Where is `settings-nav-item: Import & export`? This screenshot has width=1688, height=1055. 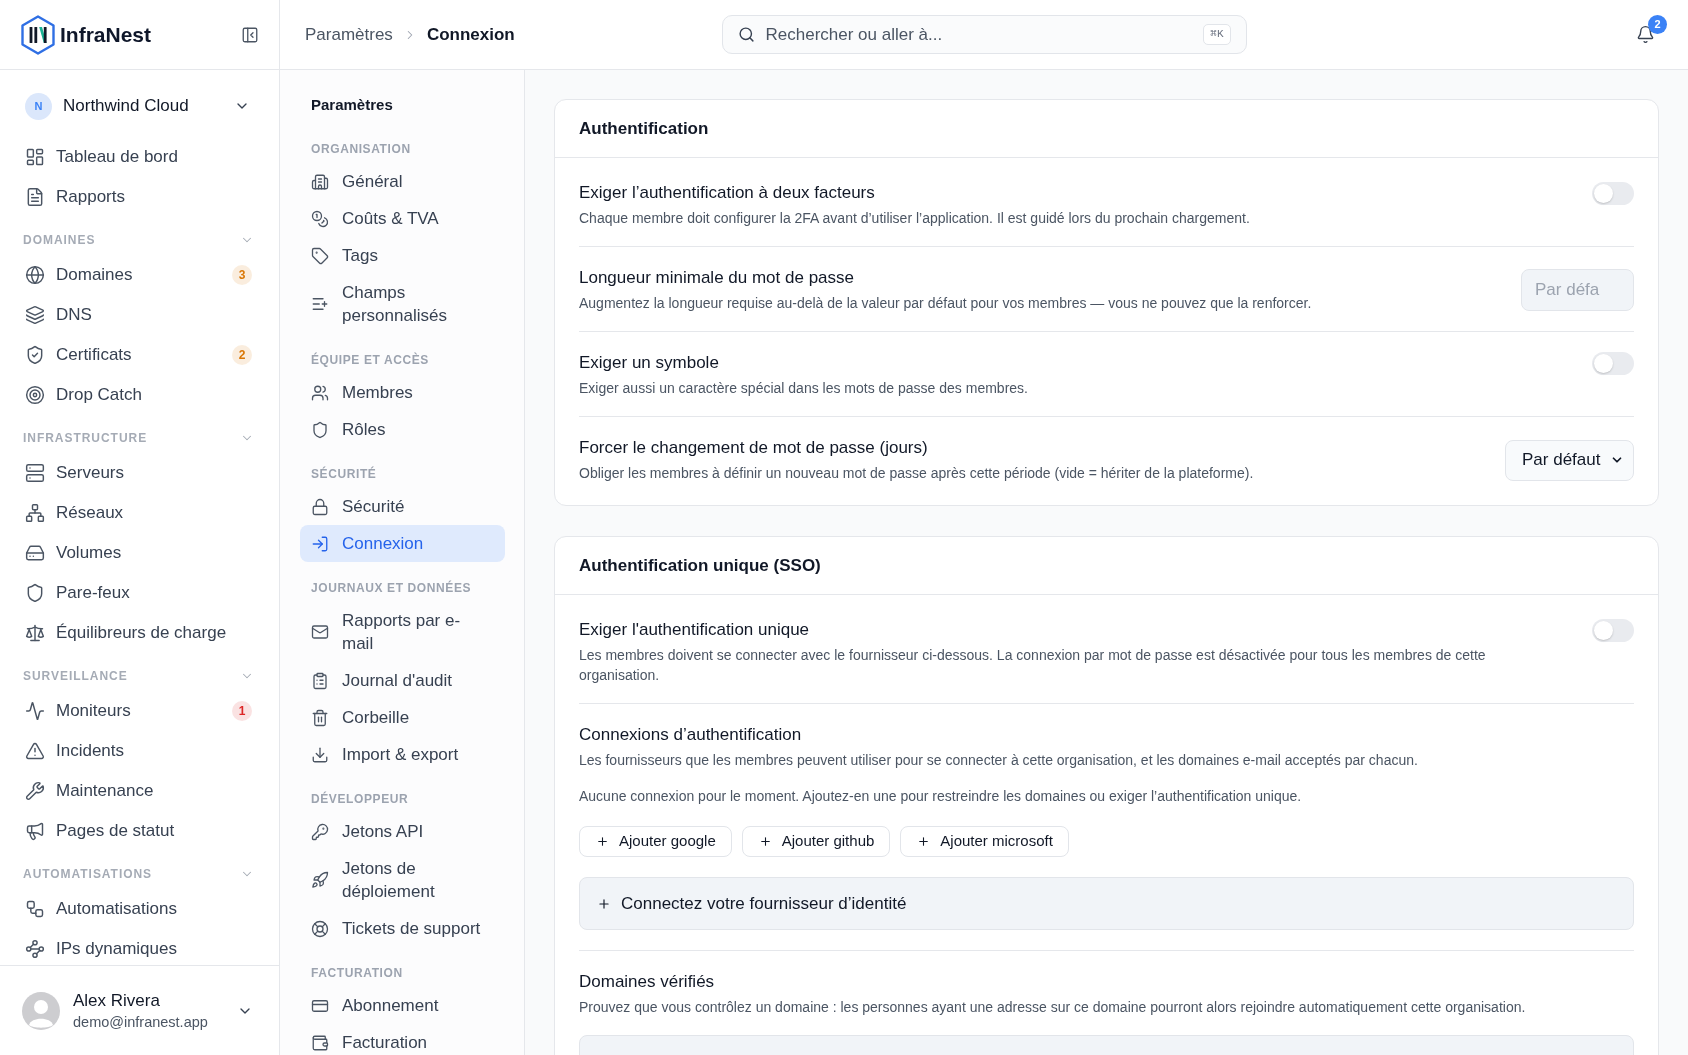
settings-nav-item: Import & export is located at coordinates (402, 754).